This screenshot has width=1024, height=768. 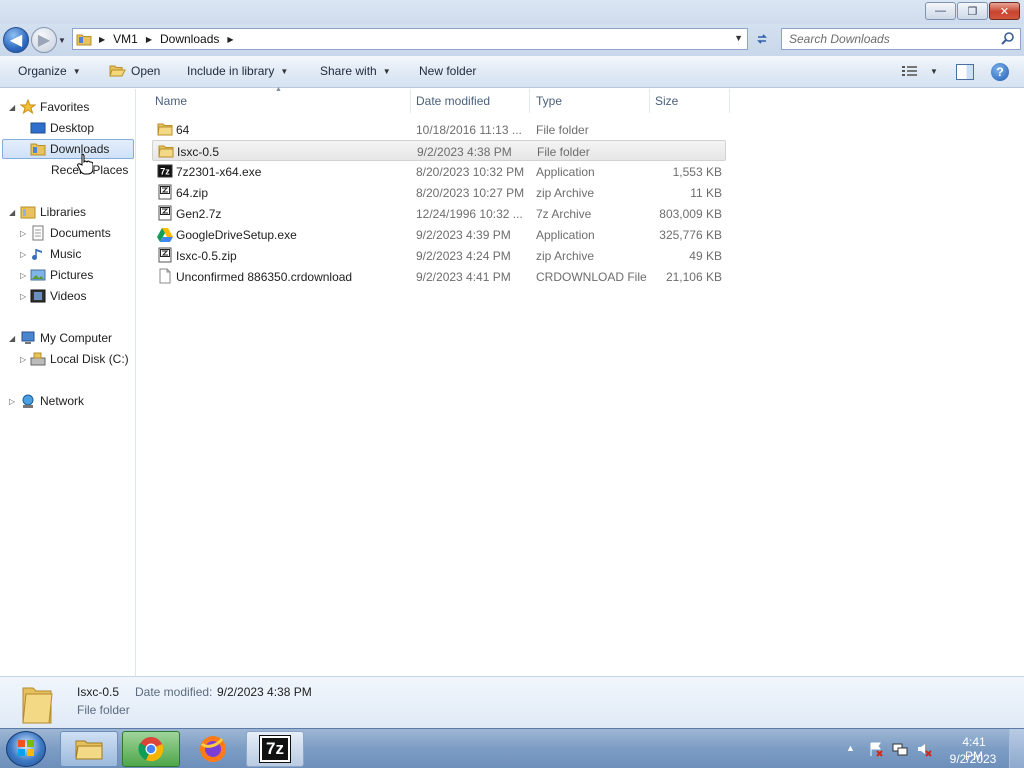 I want to click on share-with-button: Share with ▼, so click(x=355, y=71).